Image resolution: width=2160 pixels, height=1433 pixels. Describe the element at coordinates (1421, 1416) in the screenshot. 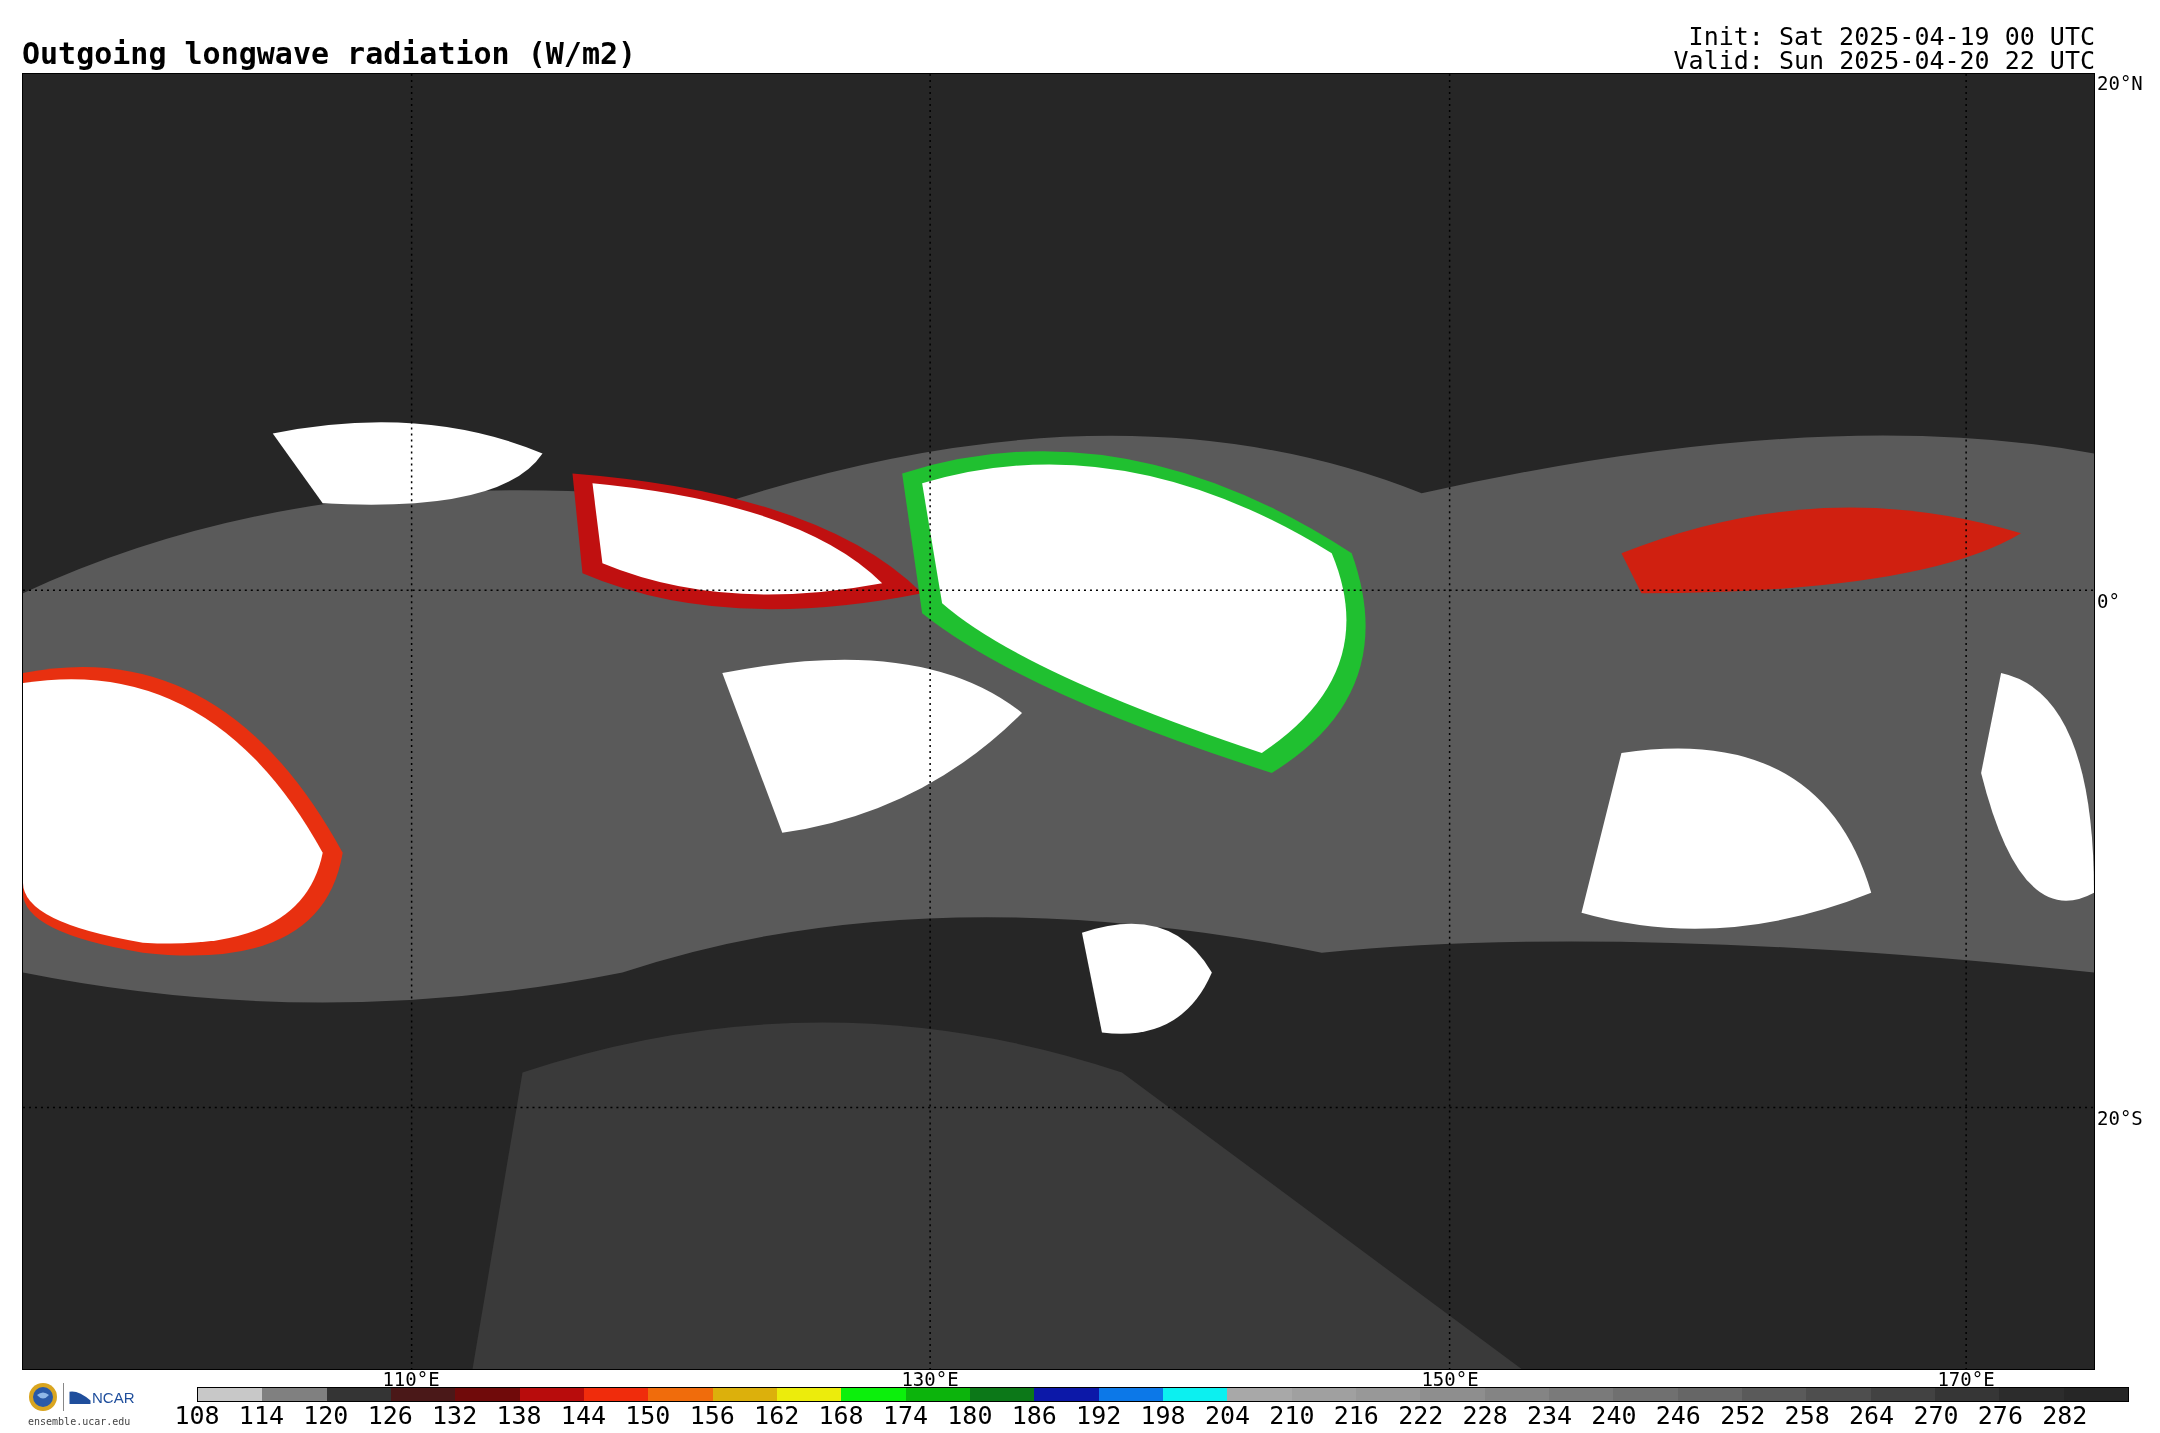

I see `scale-value: 222` at that location.